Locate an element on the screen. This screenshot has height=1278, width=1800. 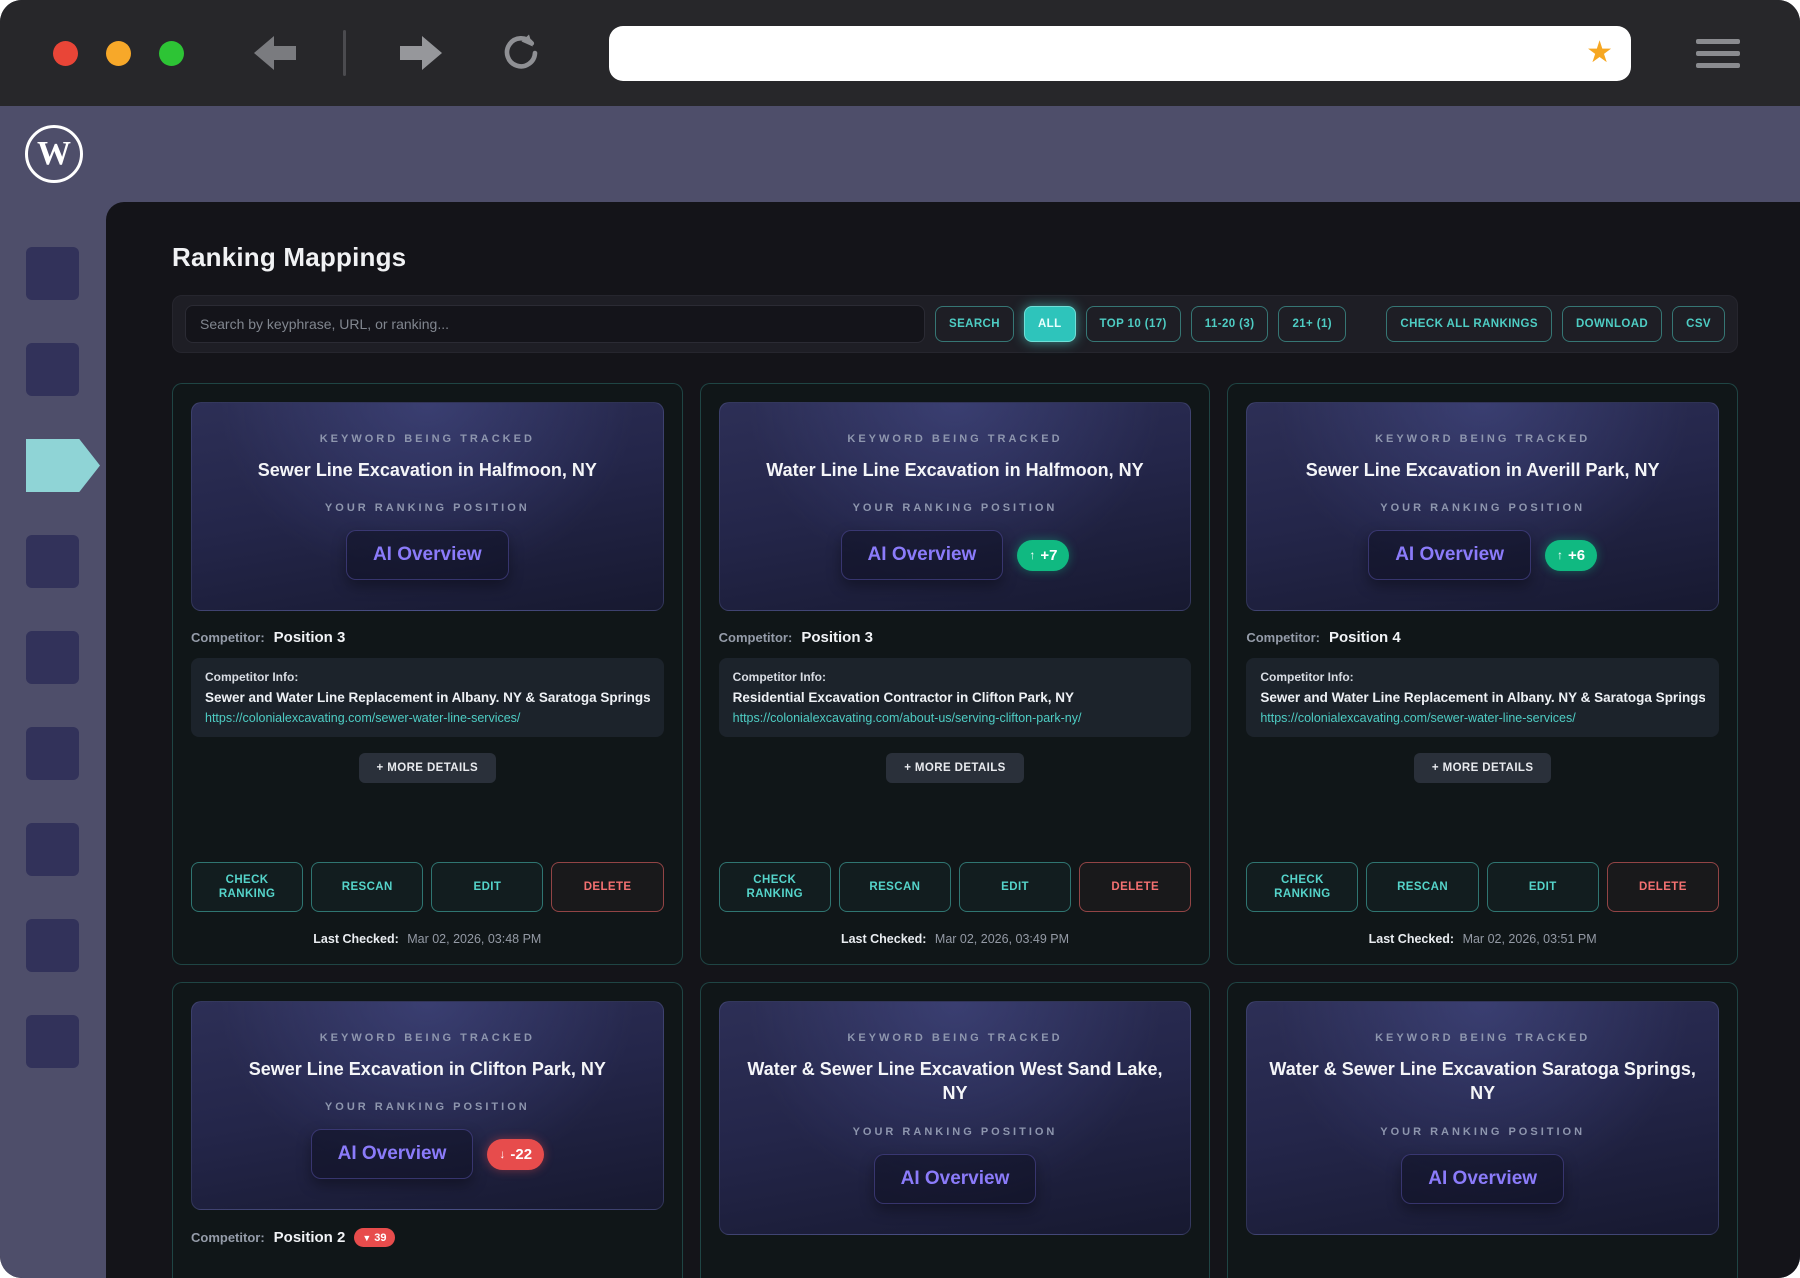
competitor-row: Competitor: Position 3 is located at coordinates (427, 637).